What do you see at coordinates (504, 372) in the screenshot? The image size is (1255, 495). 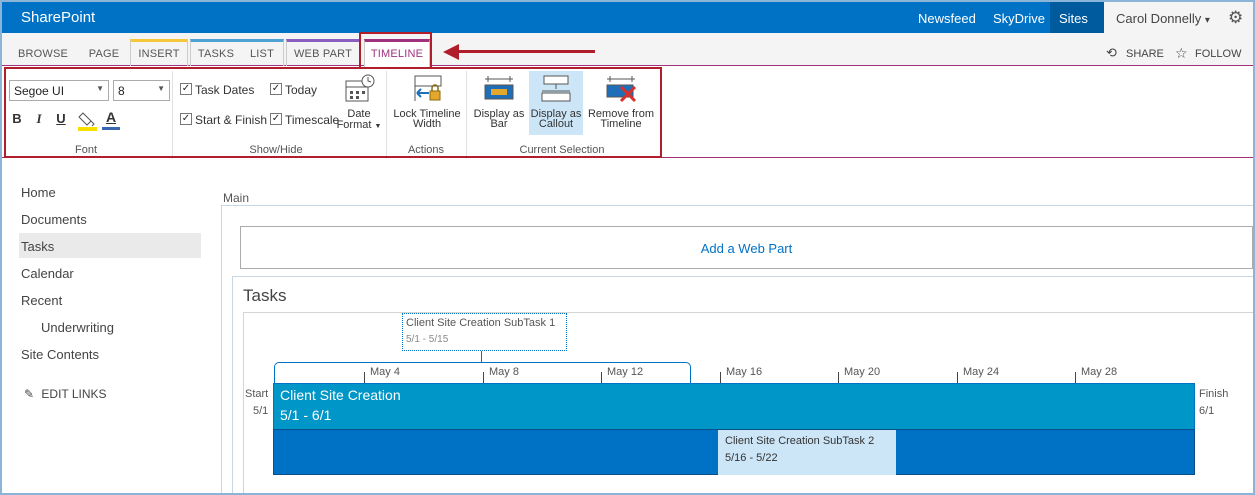 I see `tick-label: May 8` at bounding box center [504, 372].